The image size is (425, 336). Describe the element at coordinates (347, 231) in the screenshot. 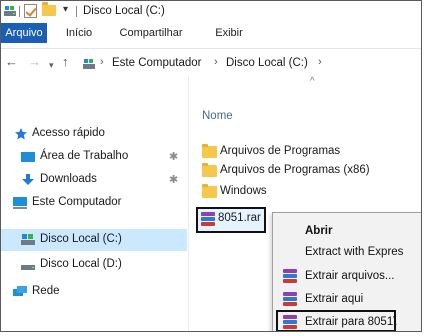

I see `menu-item-abrir: Abrir` at that location.